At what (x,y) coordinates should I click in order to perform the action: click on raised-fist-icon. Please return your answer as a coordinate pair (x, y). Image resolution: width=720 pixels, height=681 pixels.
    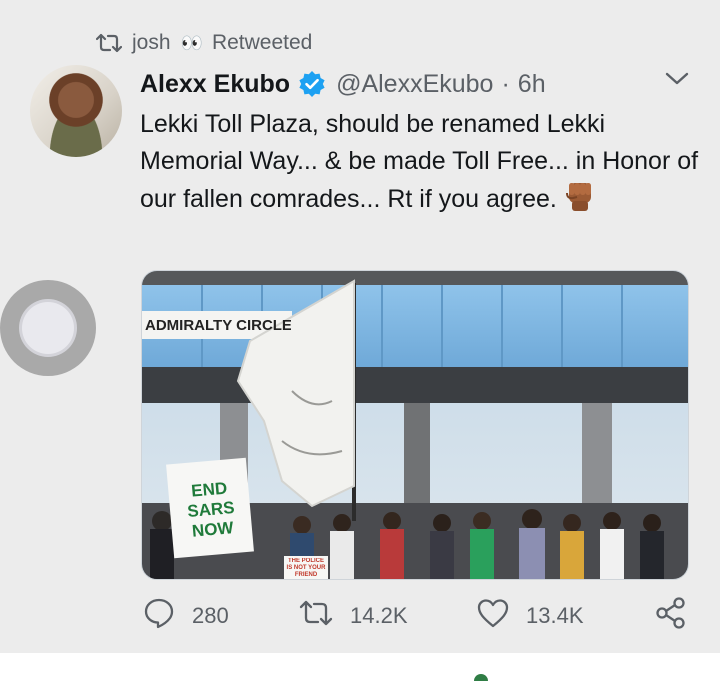
    Looking at the image, I should click on (580, 196).